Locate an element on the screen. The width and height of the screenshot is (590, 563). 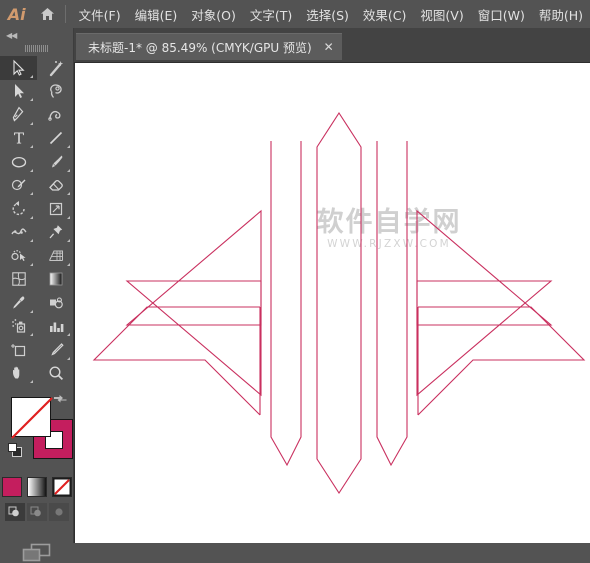
selection-tool is located at coordinates (18, 68).